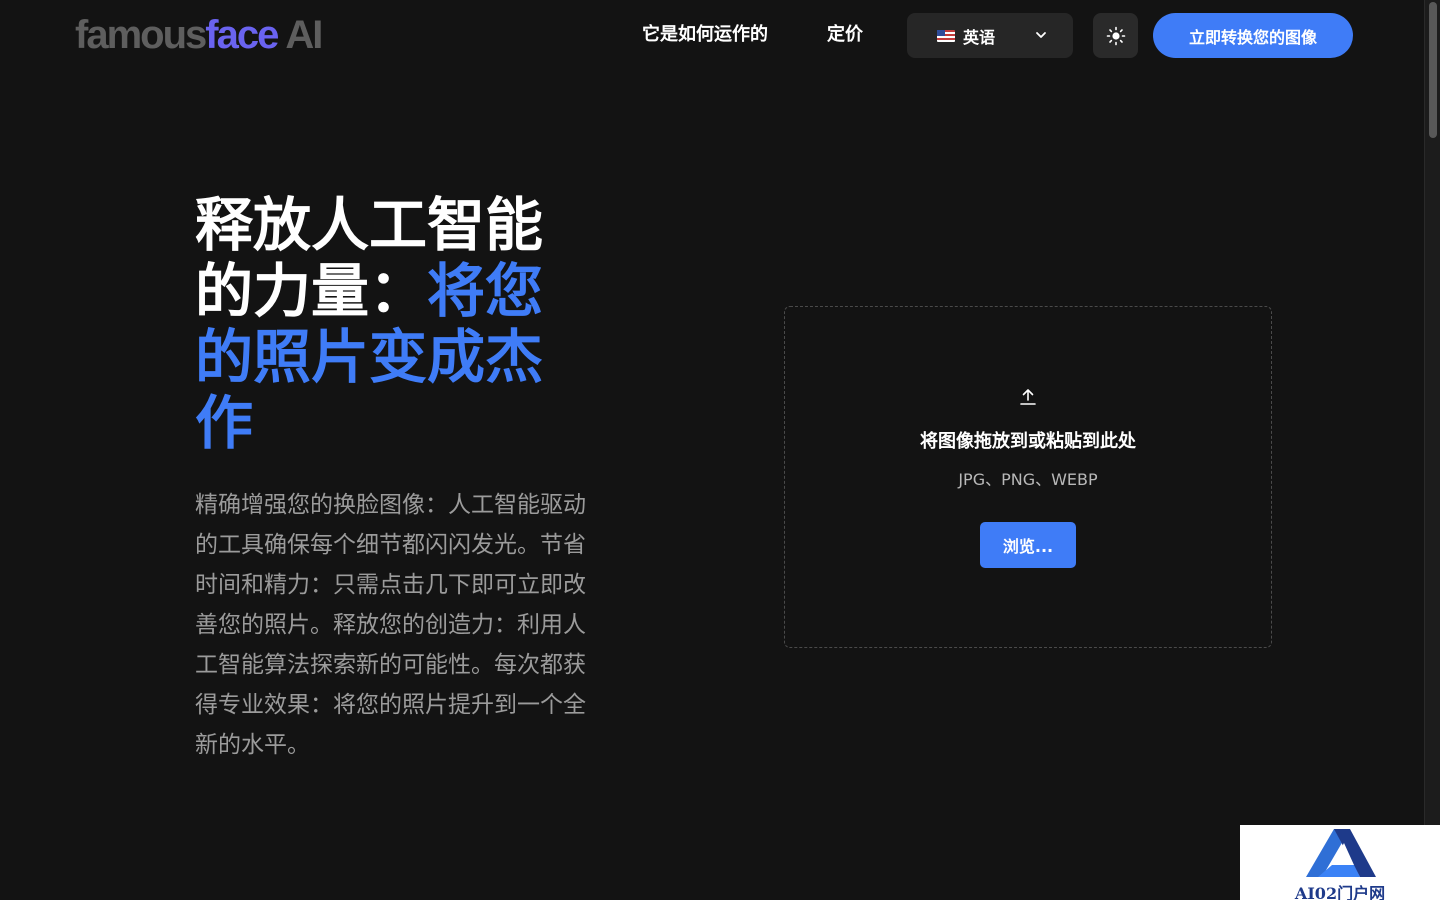  What do you see at coordinates (845, 35) in the screenshot?
I see `nav-pricing: 定价` at bounding box center [845, 35].